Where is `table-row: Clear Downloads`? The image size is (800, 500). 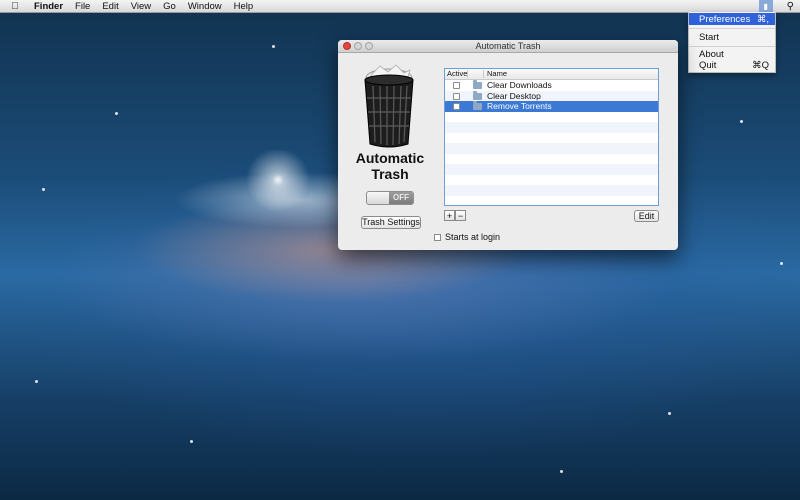
table-row: Clear Downloads is located at coordinates (551, 85).